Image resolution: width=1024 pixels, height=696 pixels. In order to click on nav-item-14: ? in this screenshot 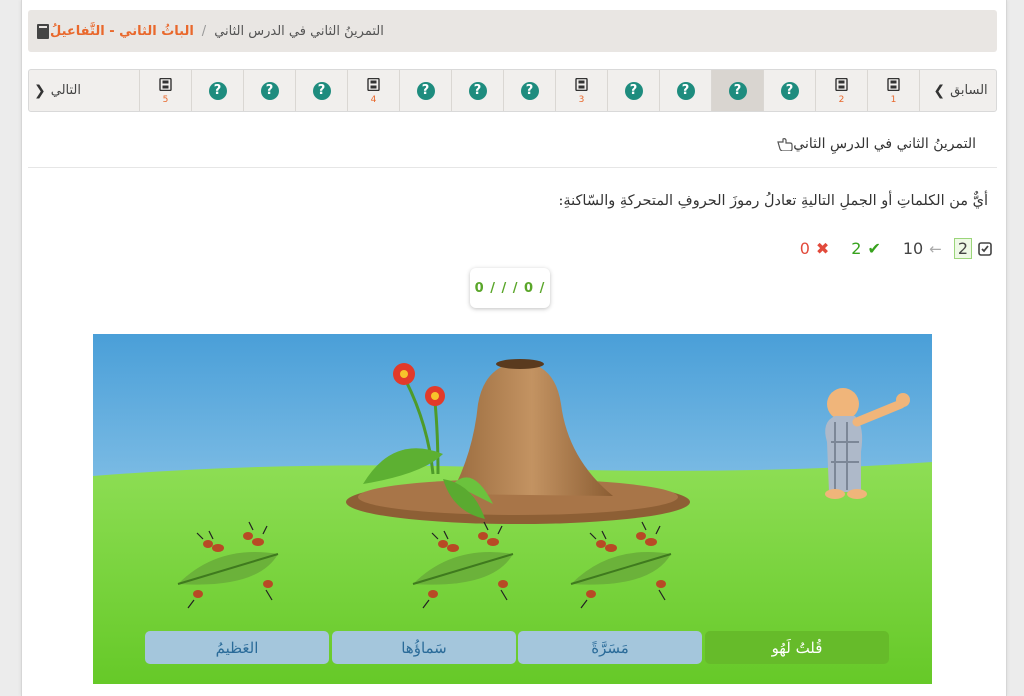, I will do `click(217, 90)`.